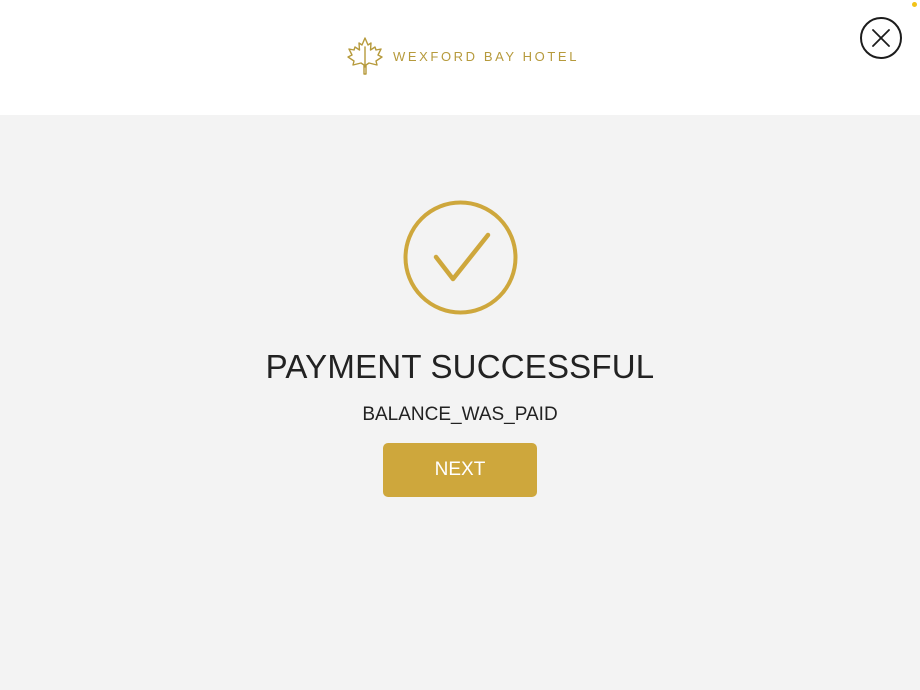  I want to click on close-button, so click(881, 38).